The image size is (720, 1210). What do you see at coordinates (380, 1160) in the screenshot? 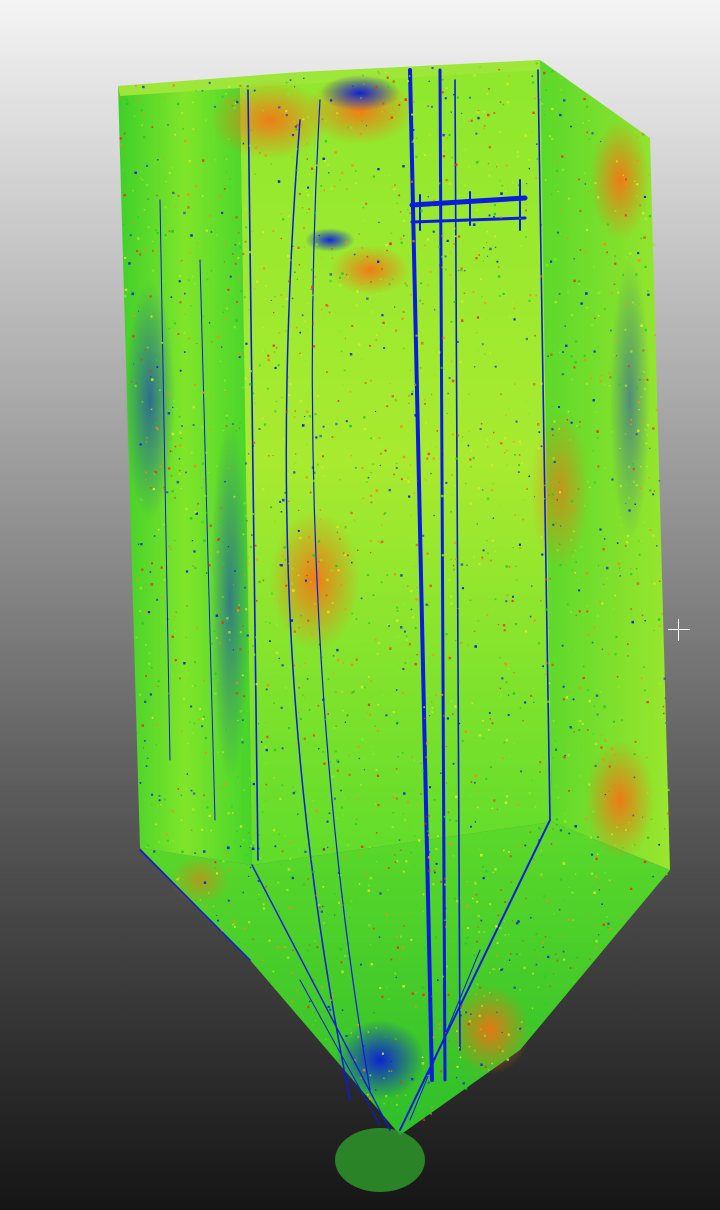
I see `silo-outlet-residue` at bounding box center [380, 1160].